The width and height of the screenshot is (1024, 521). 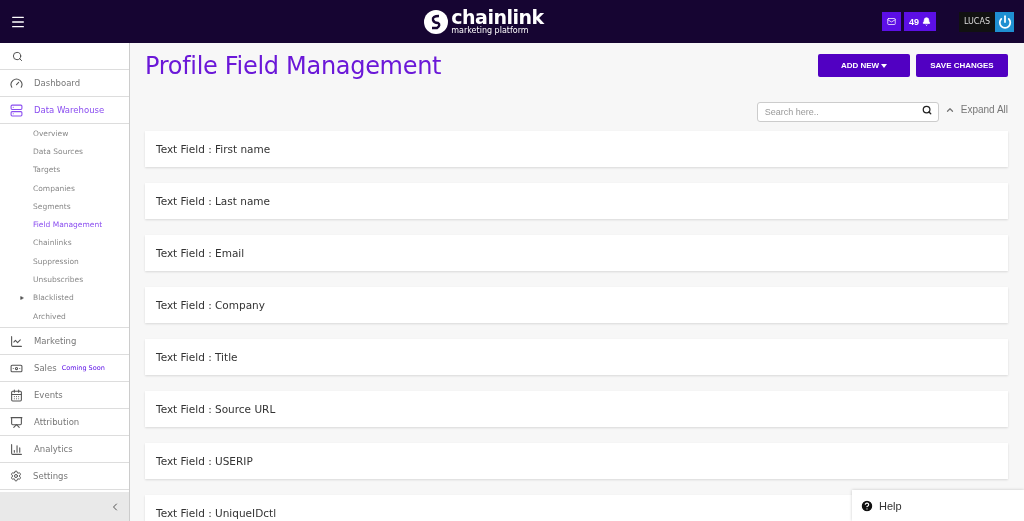 What do you see at coordinates (926, 21) in the screenshot?
I see `bell-icon` at bounding box center [926, 21].